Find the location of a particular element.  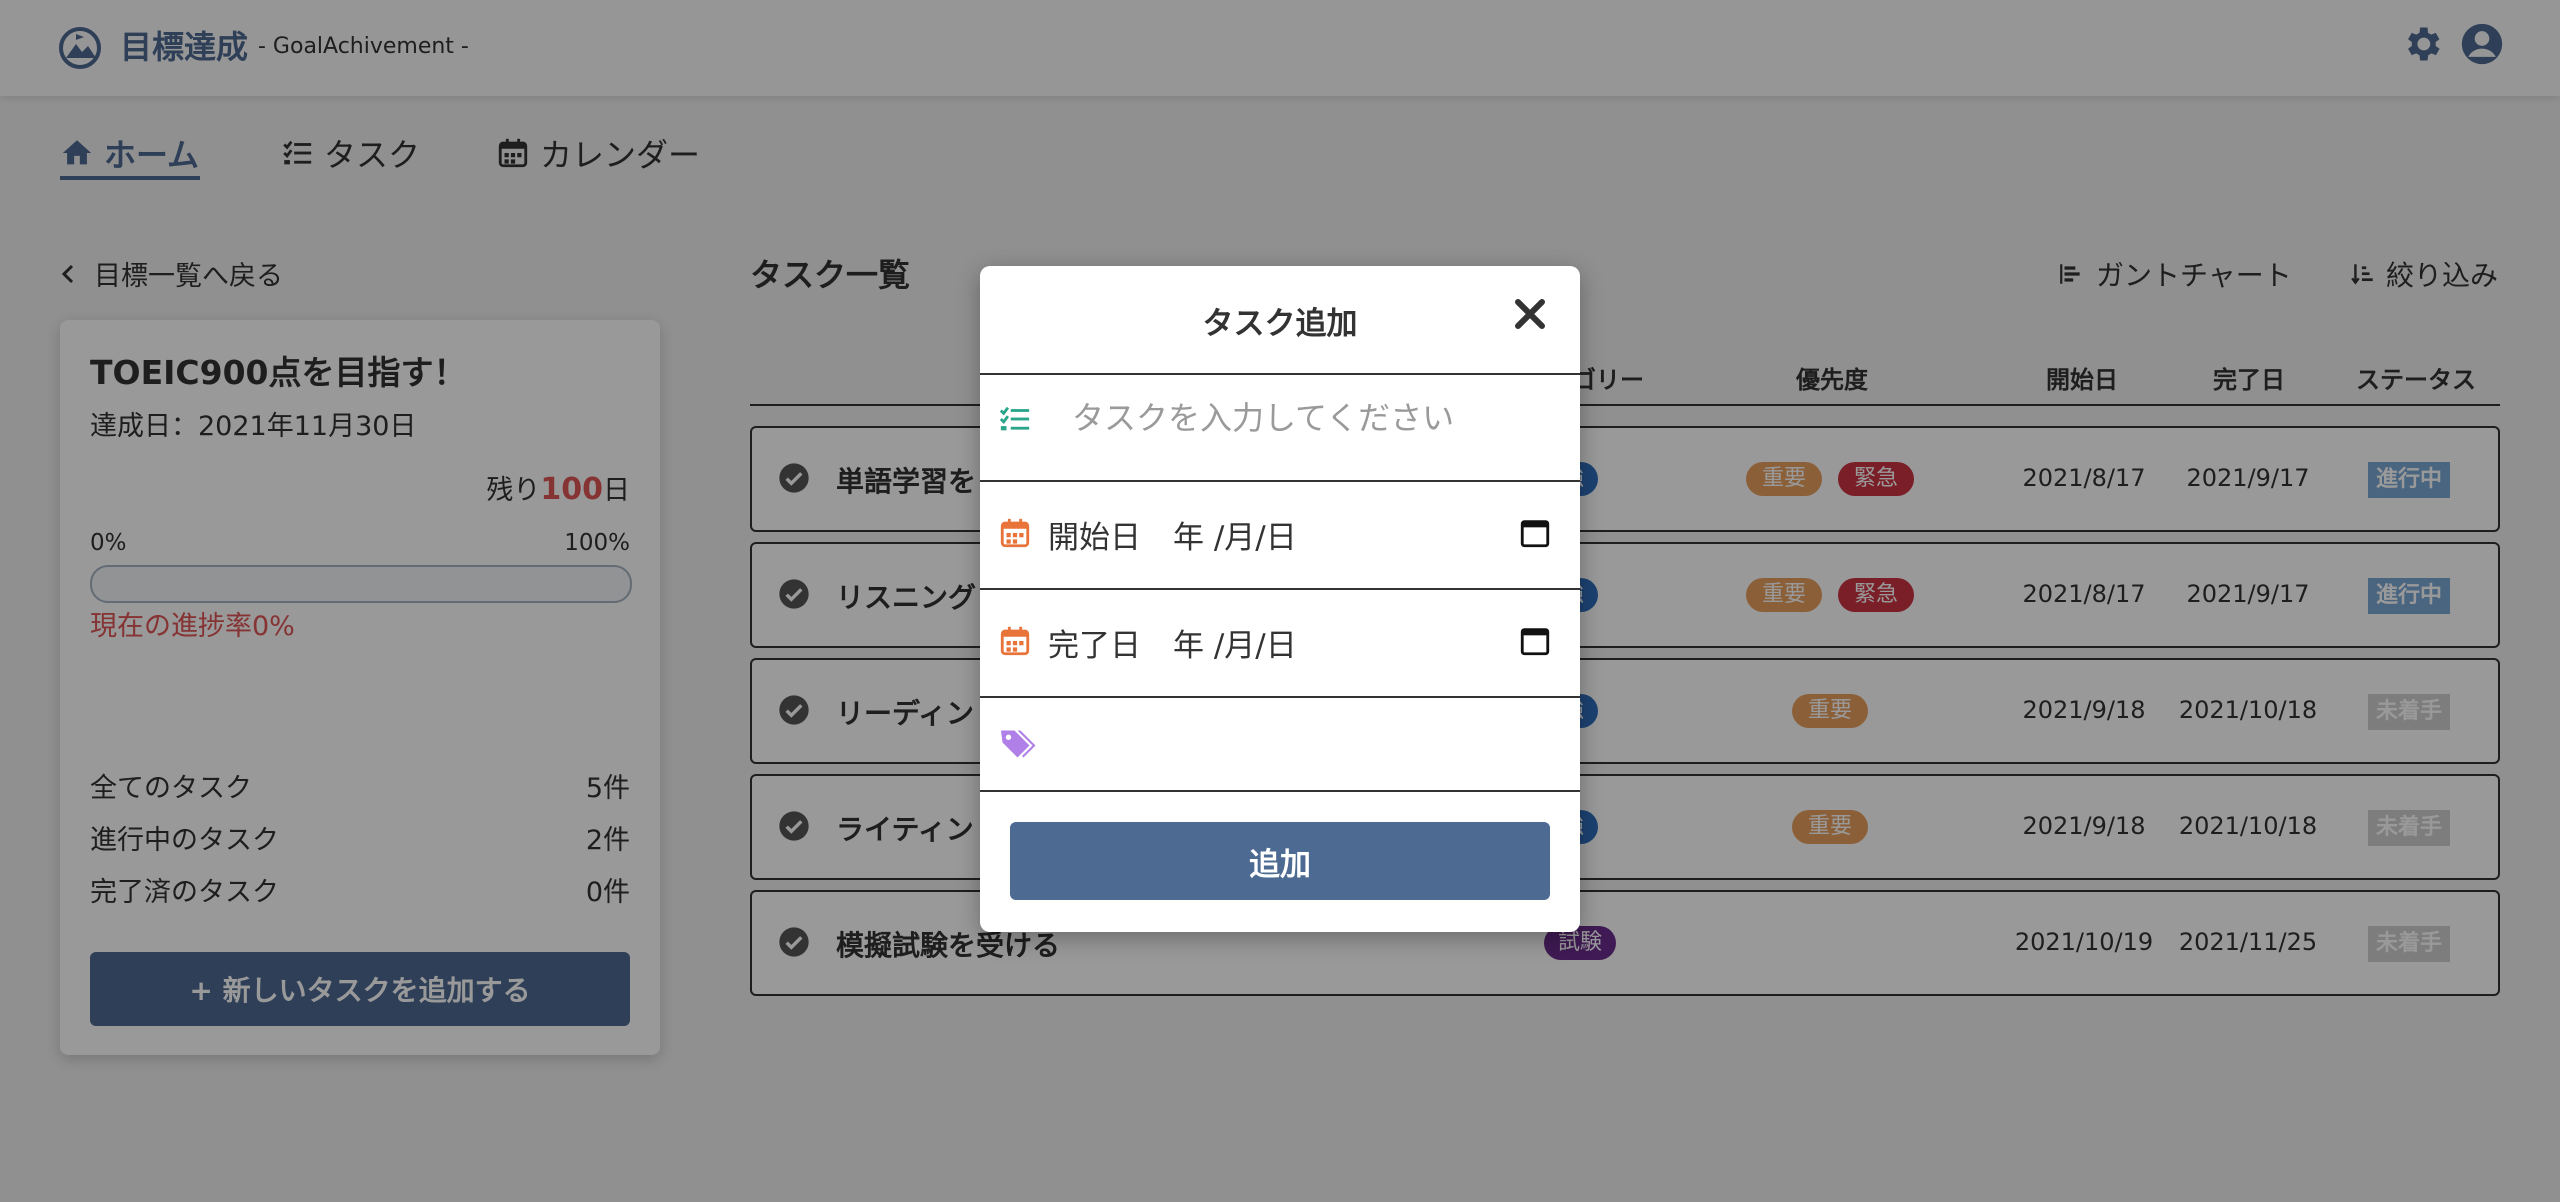

add-task-modal: タスク追加 開始日 年 /月/日 完了日 年 /月/日 is located at coordinates (1280, 599).